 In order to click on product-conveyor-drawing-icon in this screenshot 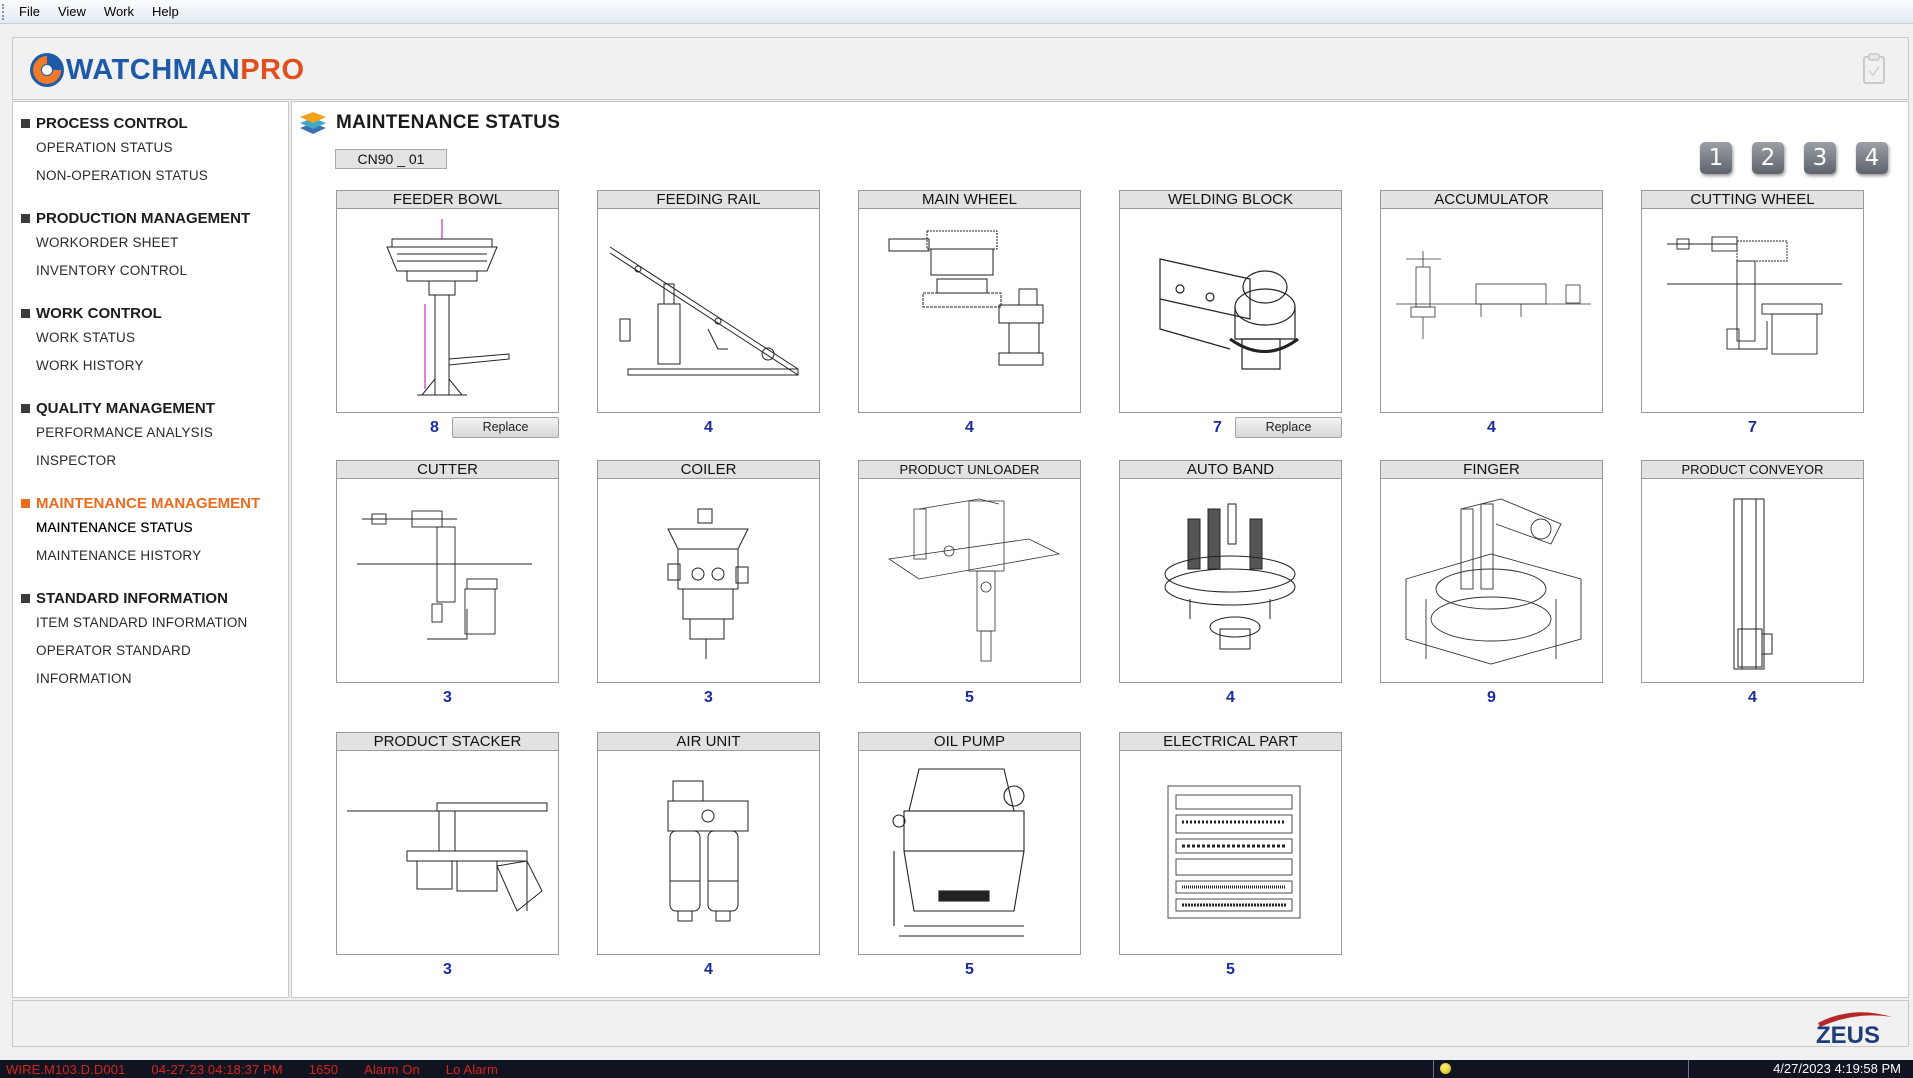, I will do `click(1753, 584)`.